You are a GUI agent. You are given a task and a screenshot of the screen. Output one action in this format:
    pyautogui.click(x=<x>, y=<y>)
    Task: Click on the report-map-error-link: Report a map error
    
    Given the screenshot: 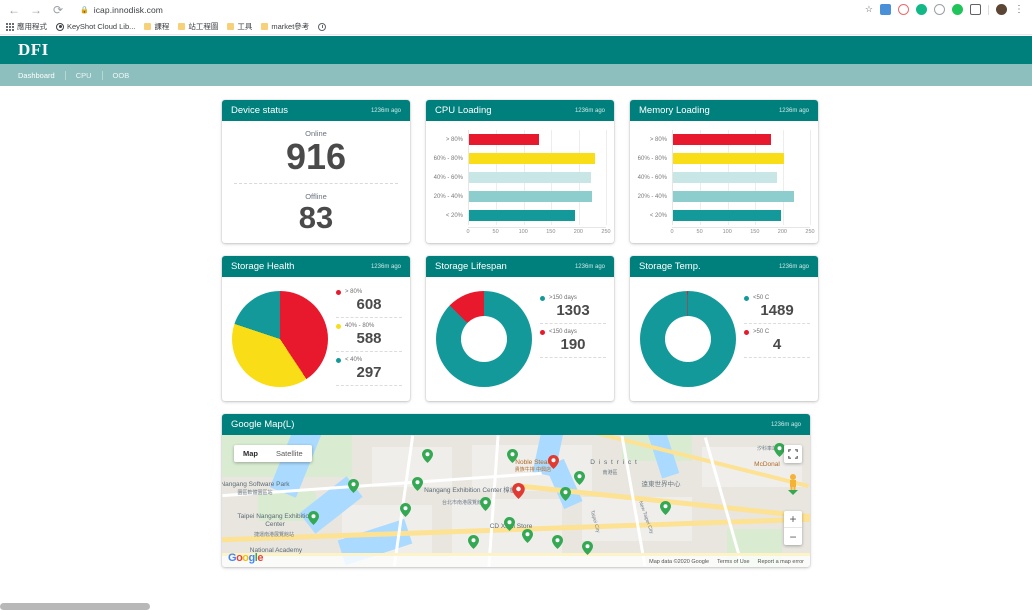 What is the action you would take?
    pyautogui.click(x=781, y=562)
    